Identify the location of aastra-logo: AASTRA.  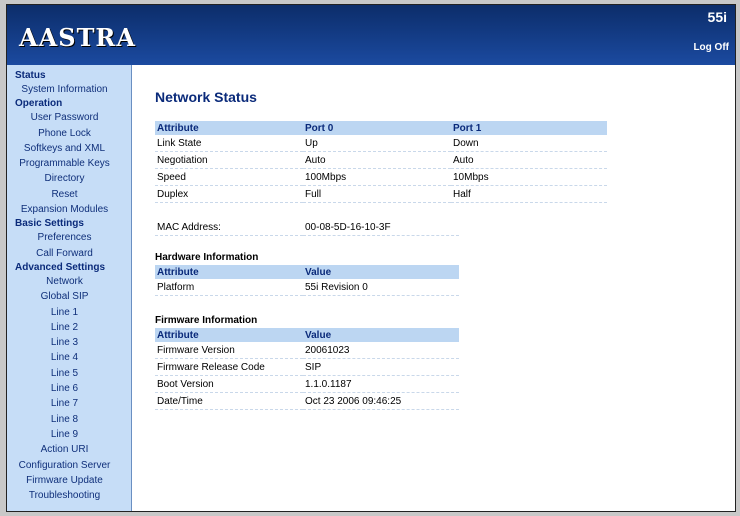
(77, 37).